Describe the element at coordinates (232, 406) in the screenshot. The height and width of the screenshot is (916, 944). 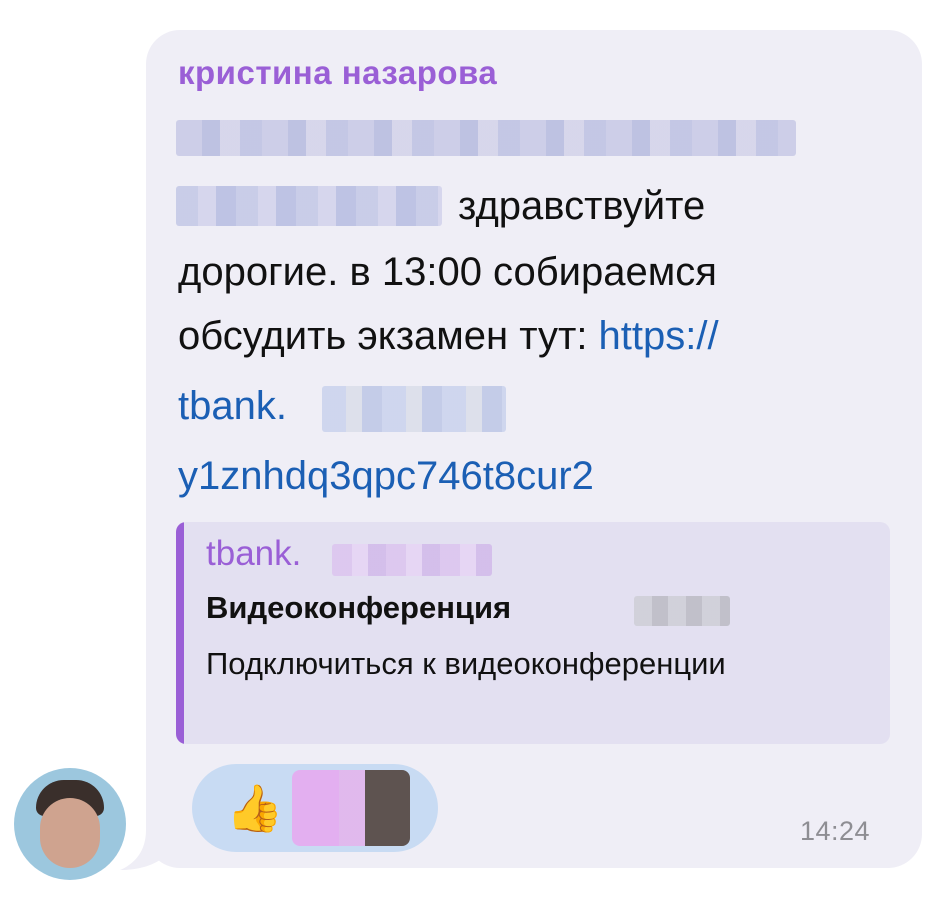
I see `message-link: tbank.` at that location.